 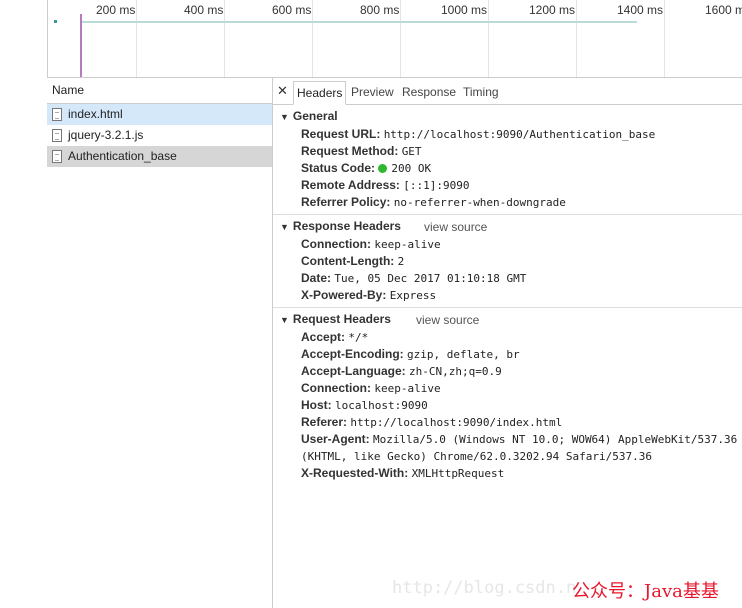 I want to click on tab-preview: Preview, so click(x=372, y=92).